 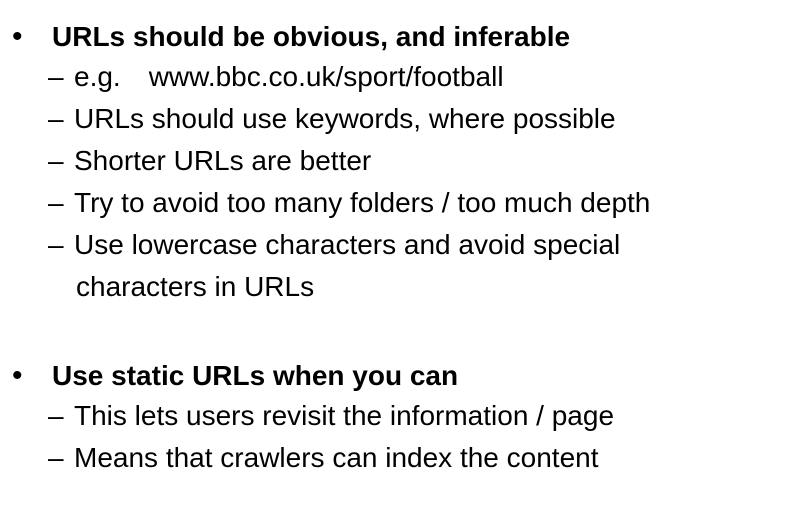 I want to click on sub-item-text-continued: characters in URLs, so click(x=195, y=286).